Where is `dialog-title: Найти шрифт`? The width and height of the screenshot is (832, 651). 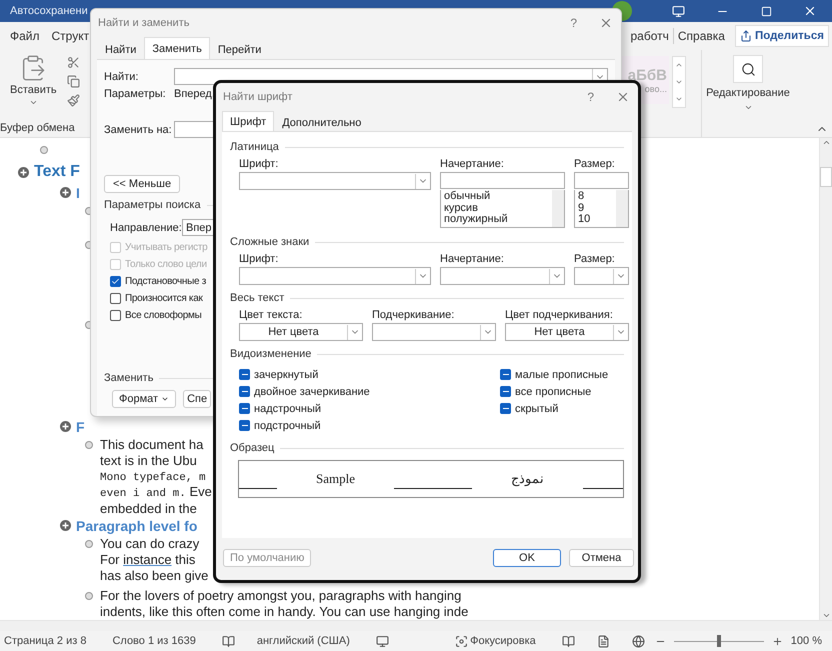
dialog-title: Найти шрифт is located at coordinates (257, 97).